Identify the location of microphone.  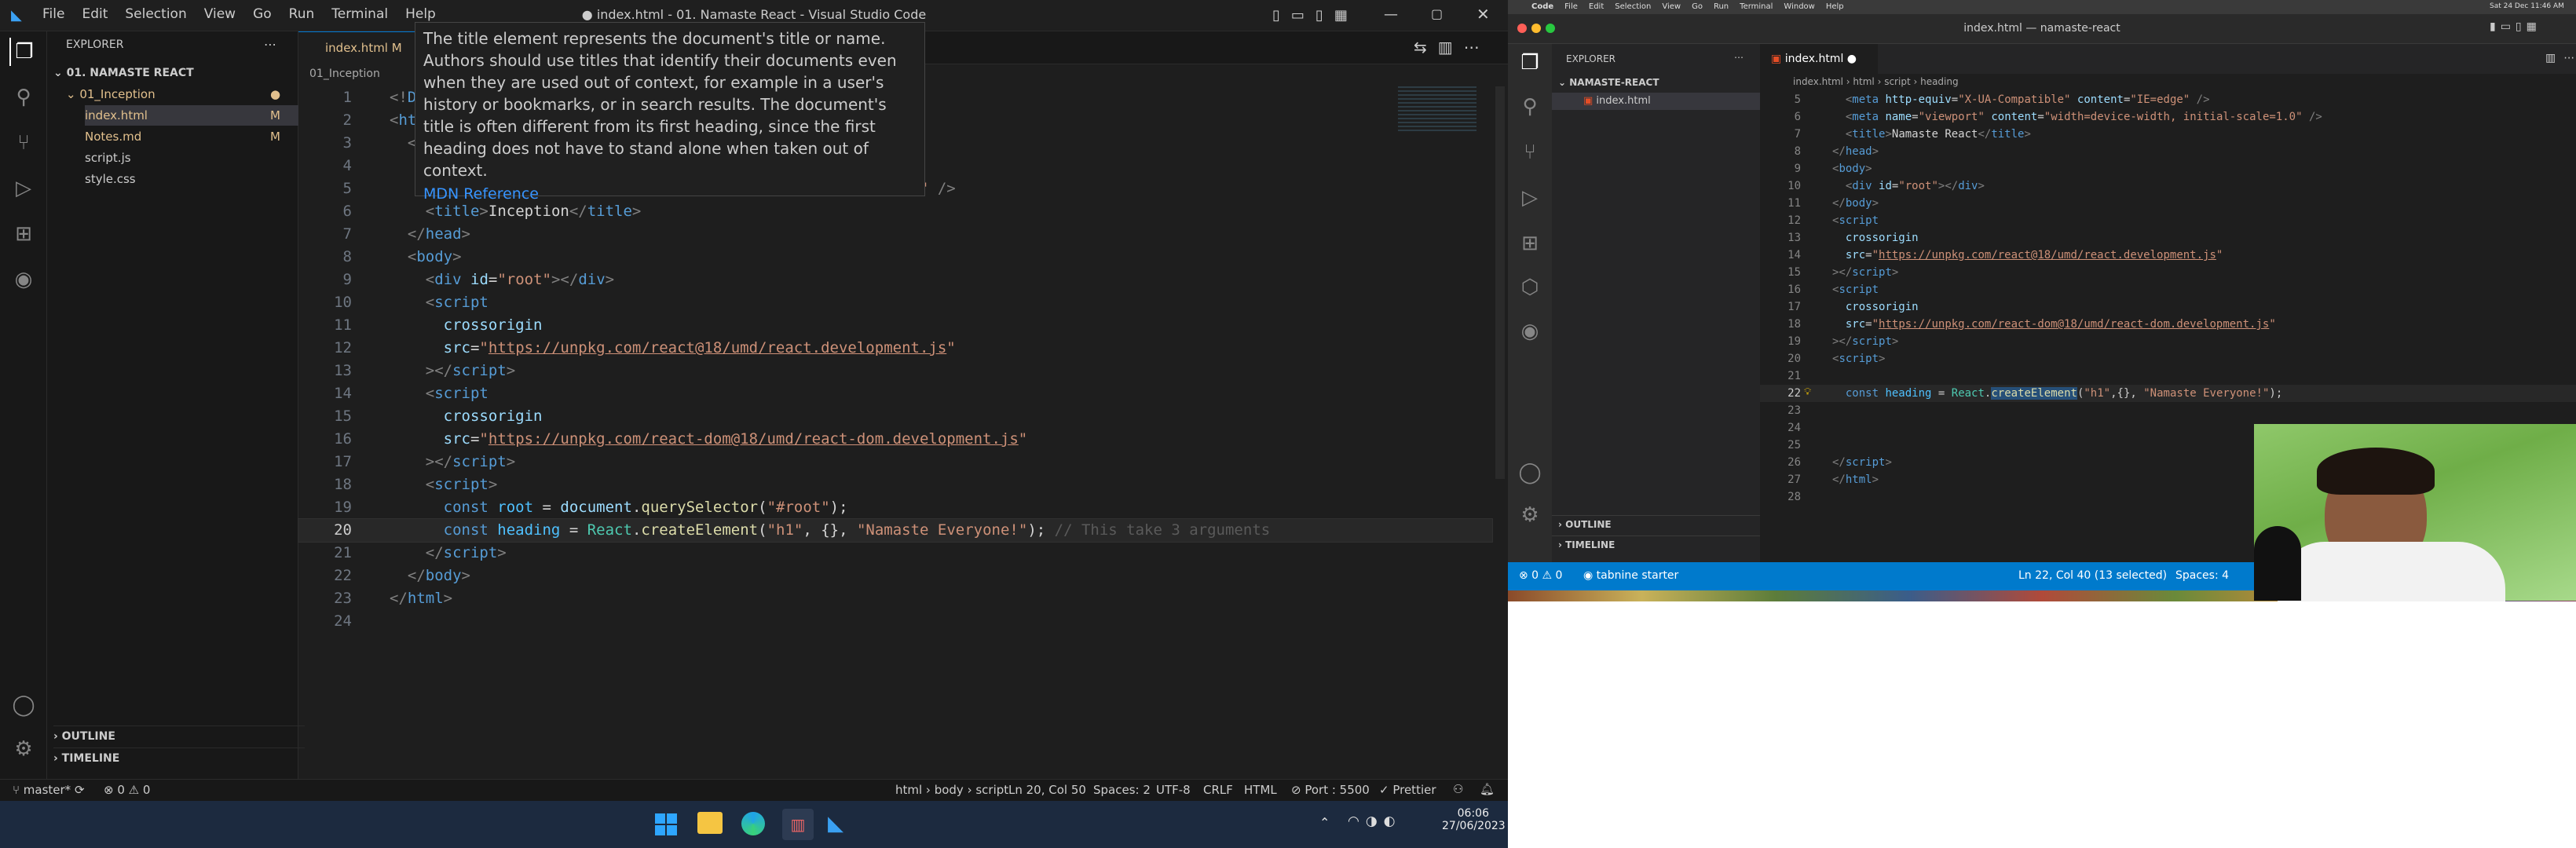
(2277, 563).